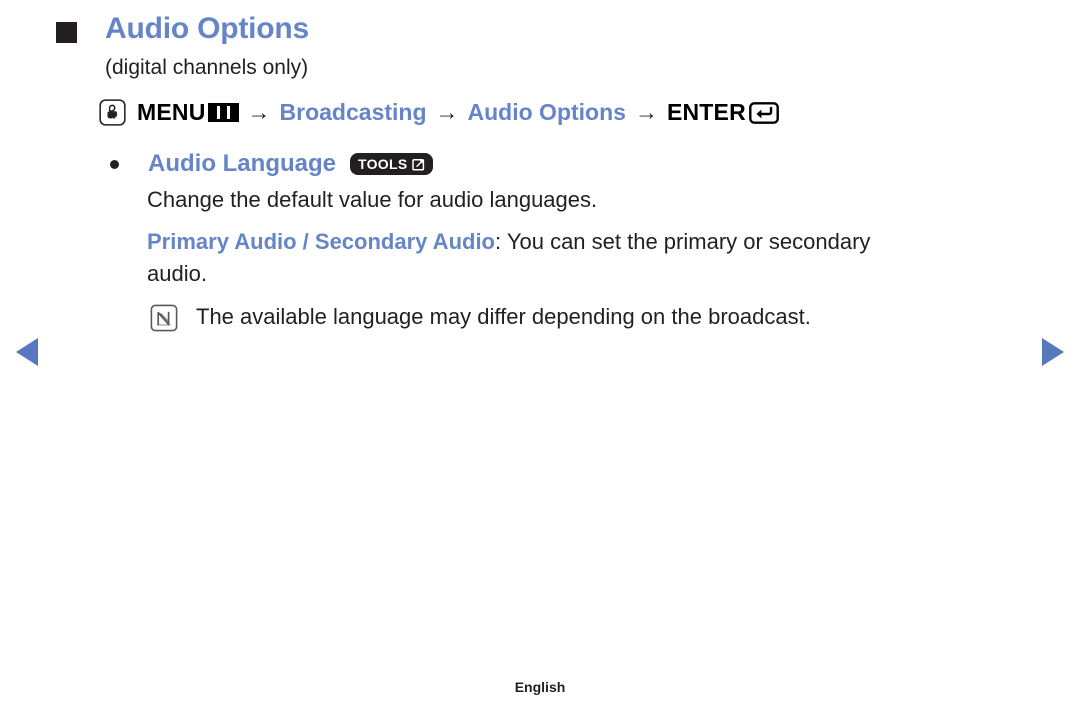 The height and width of the screenshot is (705, 1080). I want to click on option-description: : You can set the primary or secondary, so click(683, 241).